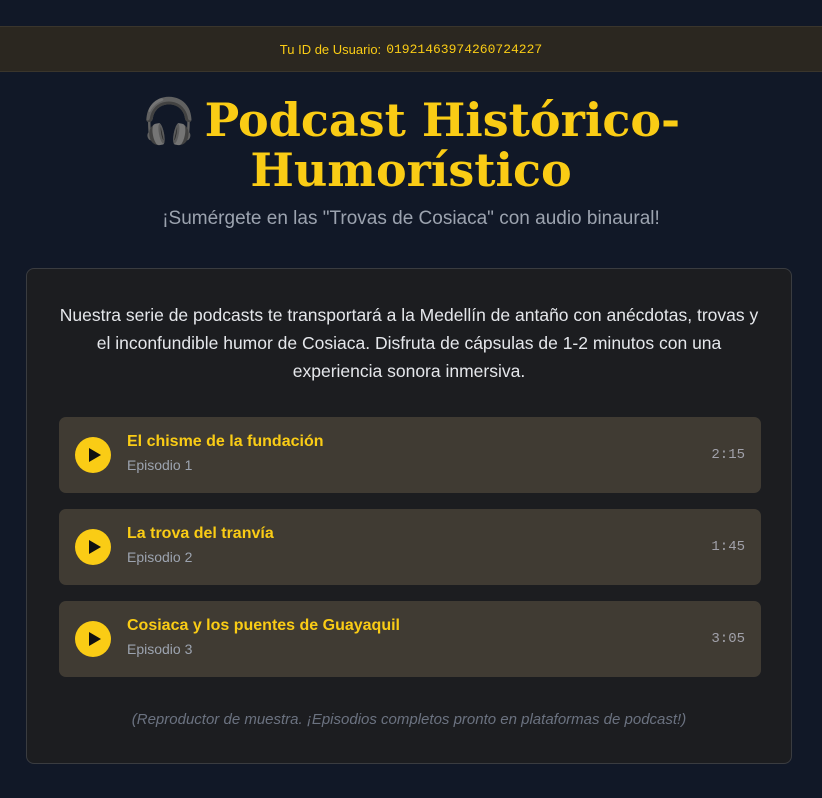  Describe the element at coordinates (160, 649) in the screenshot. I see `episode-number: Episodio 3` at that location.